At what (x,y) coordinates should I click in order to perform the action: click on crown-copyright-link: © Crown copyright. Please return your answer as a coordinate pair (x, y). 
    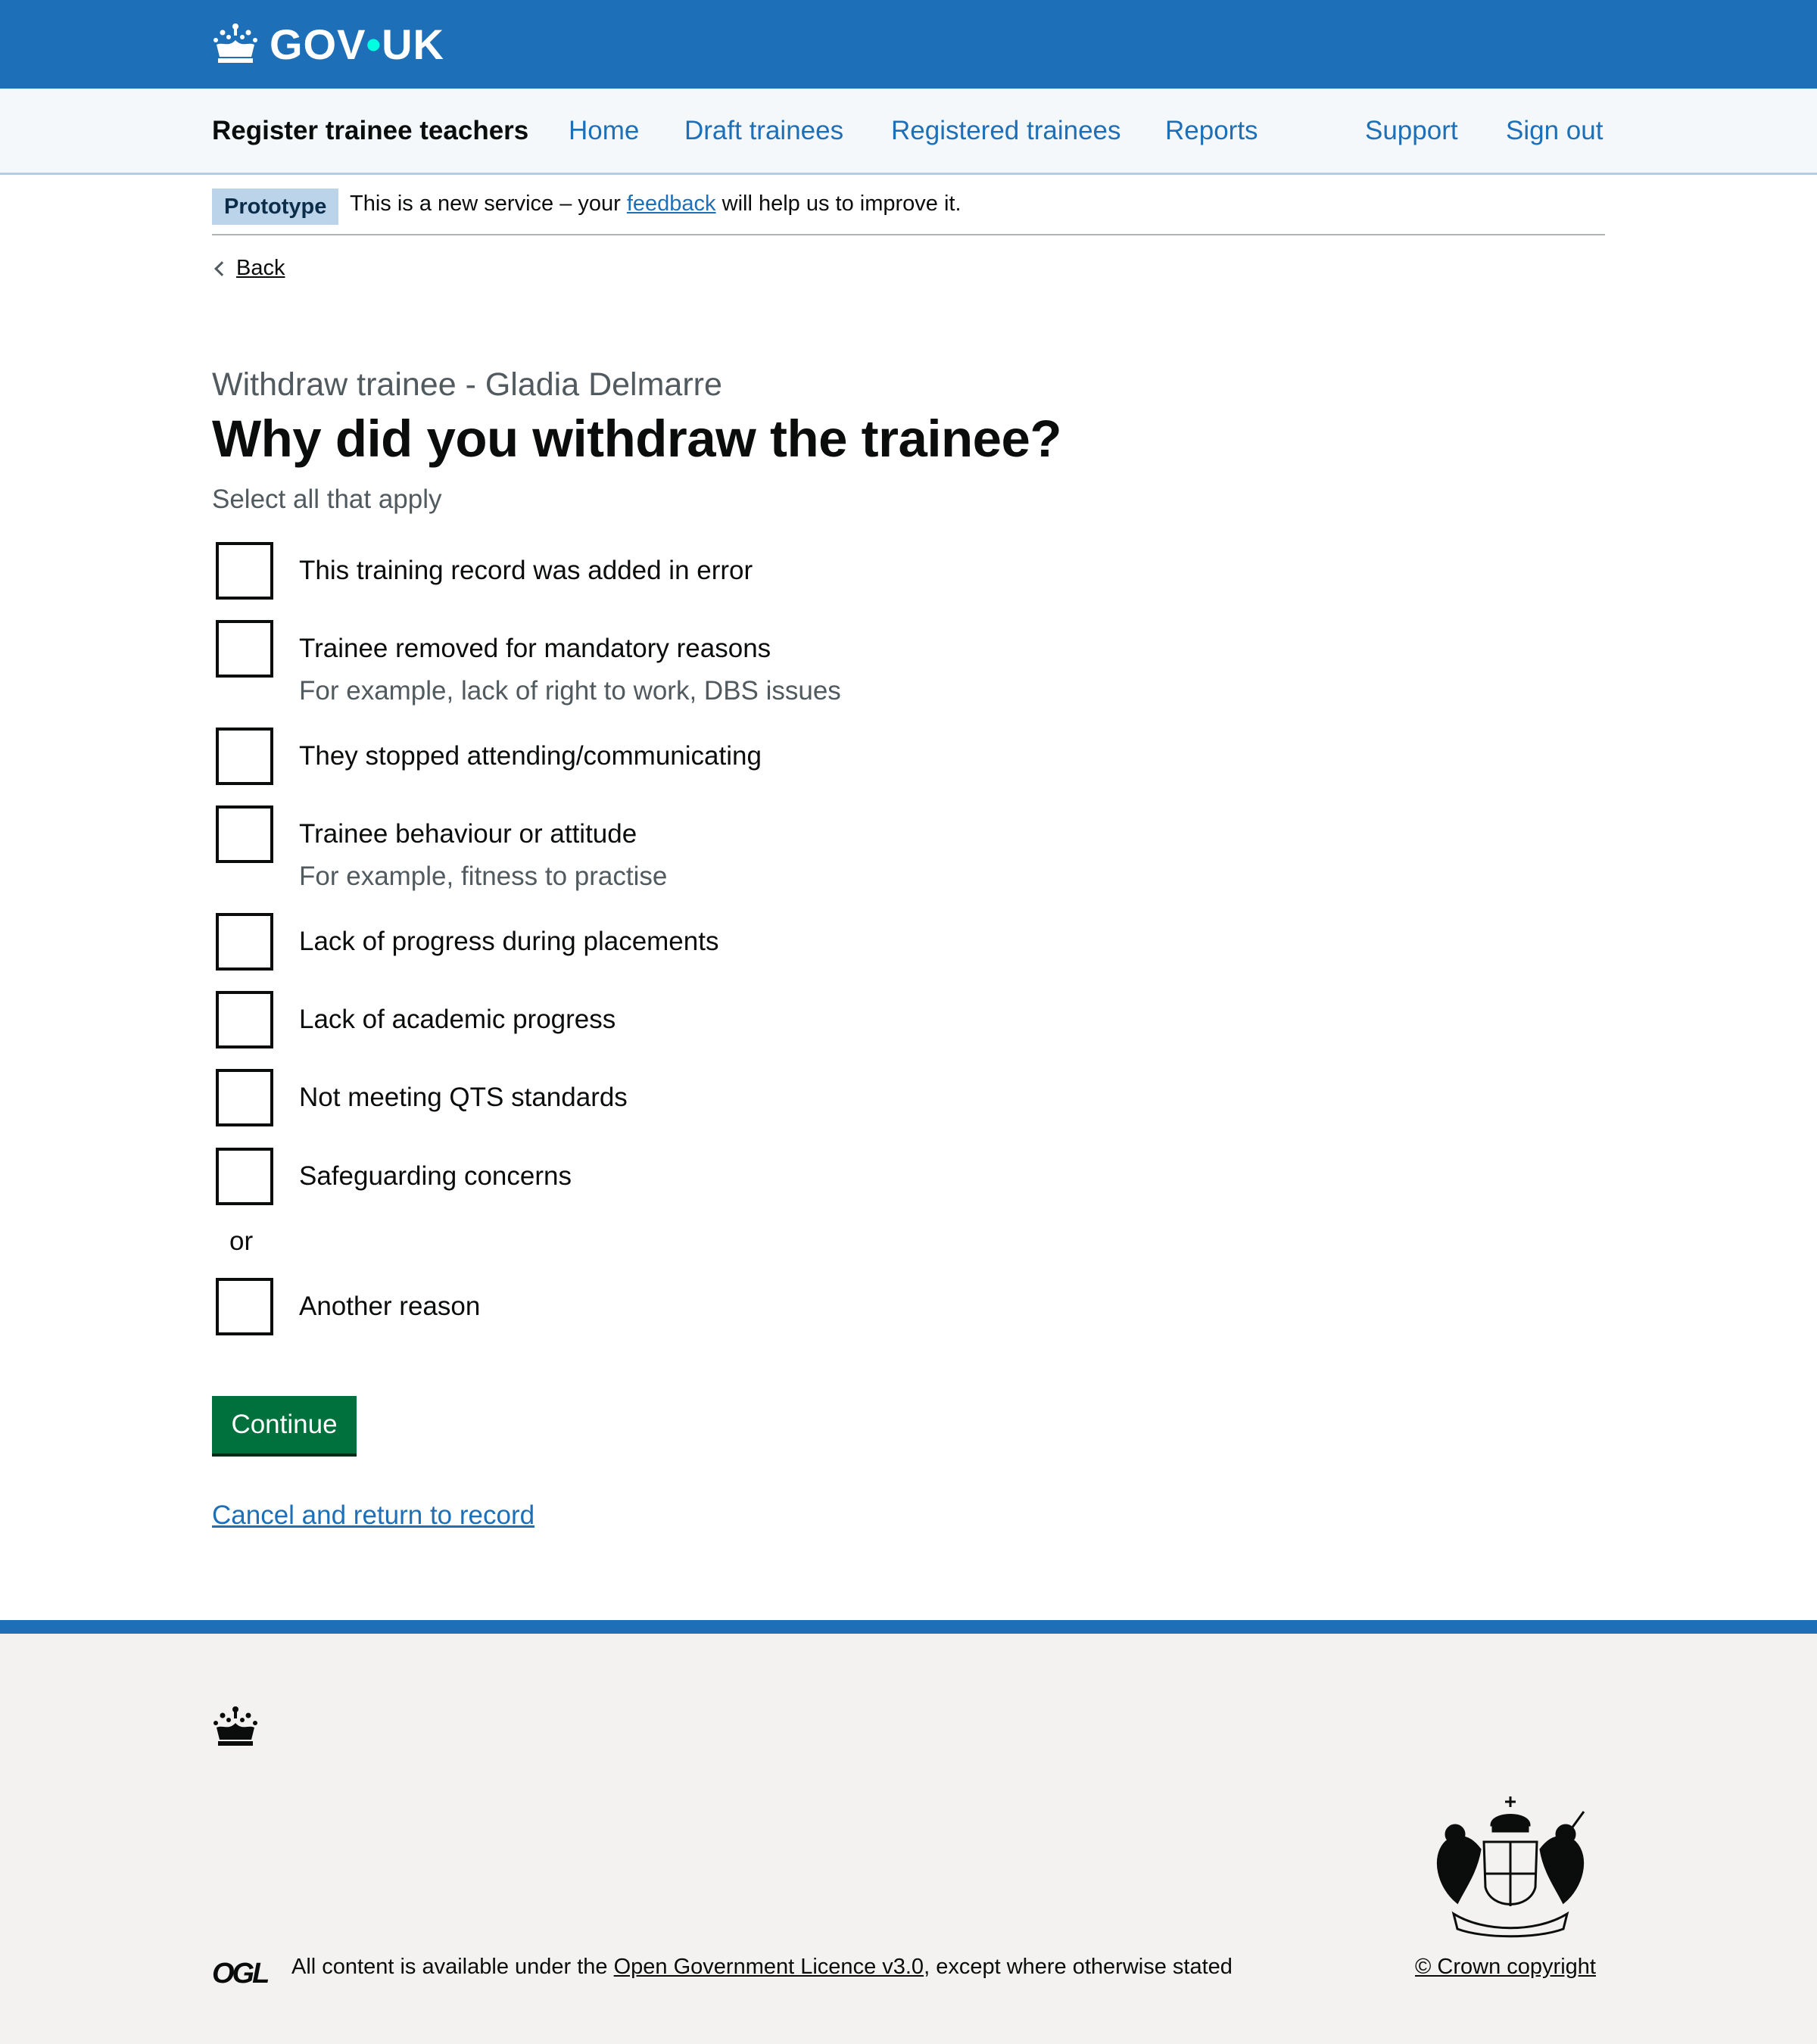
    Looking at the image, I should click on (1505, 1967).